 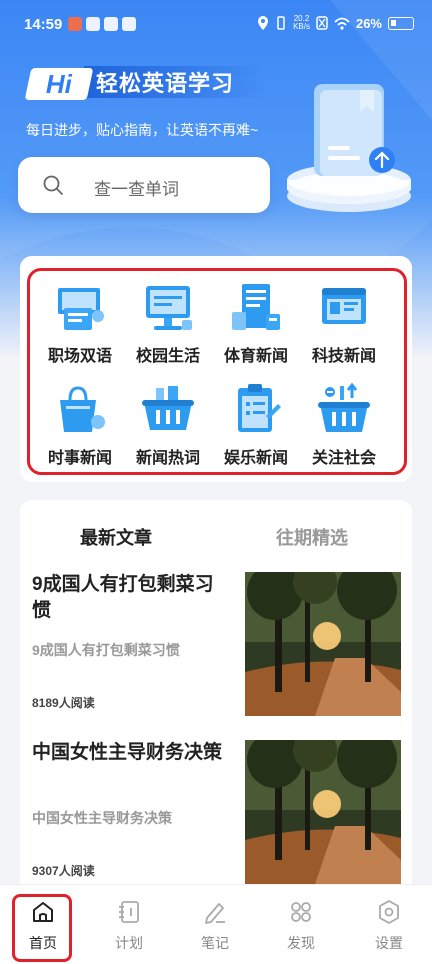 I want to click on notification-icons, so click(x=102, y=24).